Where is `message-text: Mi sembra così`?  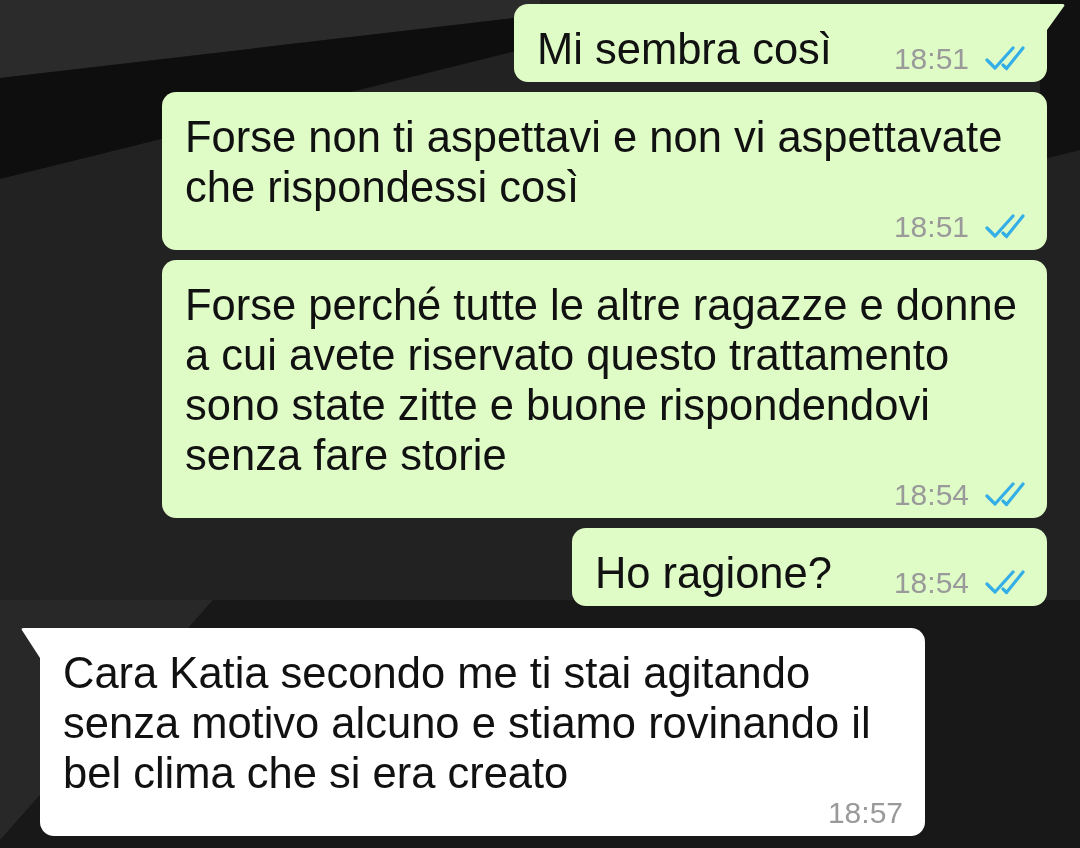 message-text: Mi sembra così is located at coordinates (684, 49).